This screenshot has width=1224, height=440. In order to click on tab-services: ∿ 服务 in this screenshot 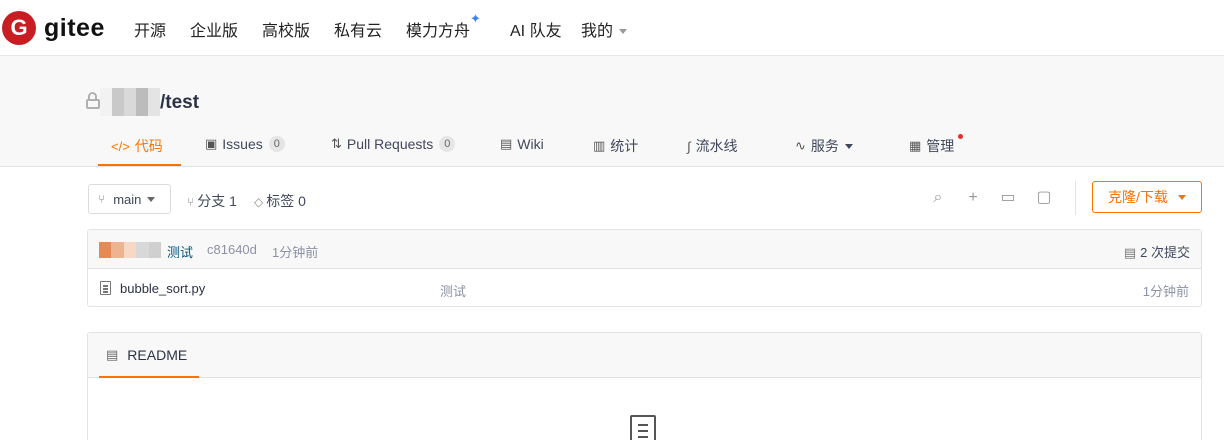, I will do `click(824, 146)`.